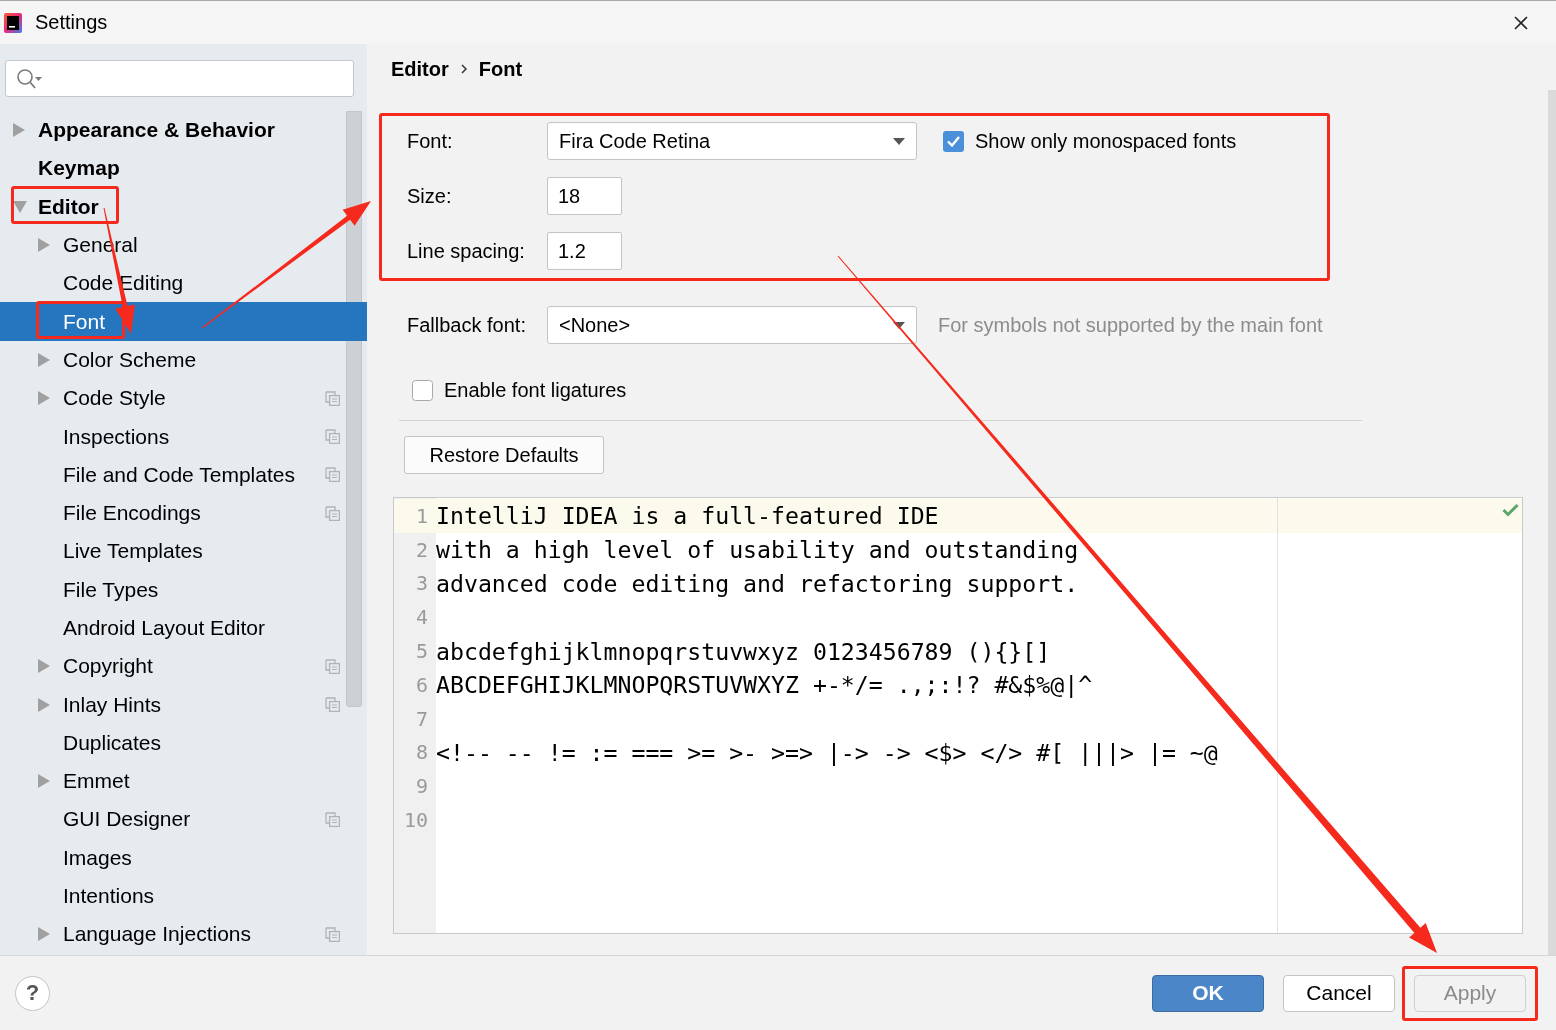 The image size is (1556, 1030). What do you see at coordinates (183, 398) in the screenshot?
I see `tree-item: Code Style` at bounding box center [183, 398].